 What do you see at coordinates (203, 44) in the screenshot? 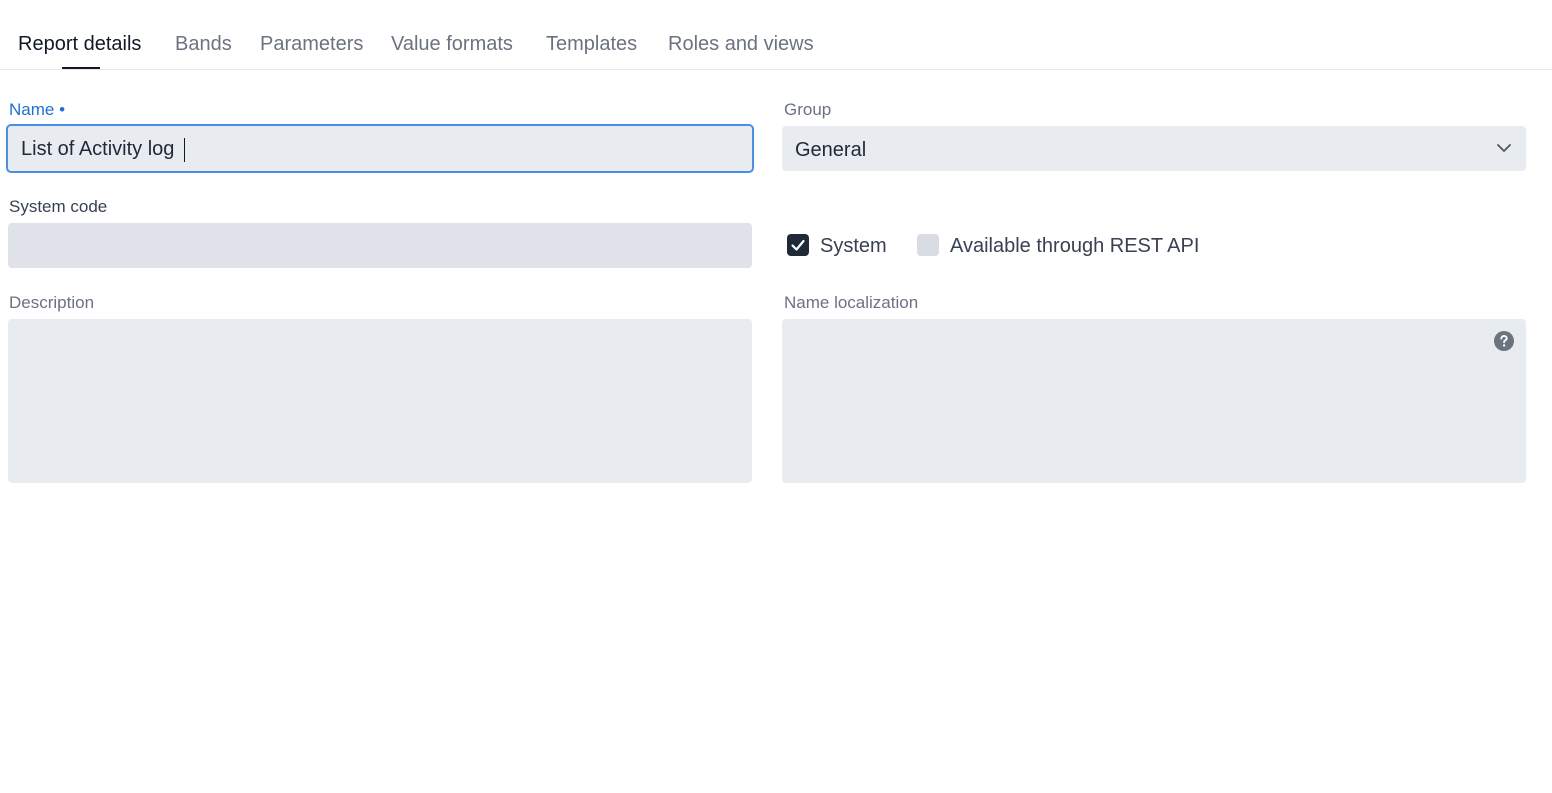
I see `tab-bands: Bands` at bounding box center [203, 44].